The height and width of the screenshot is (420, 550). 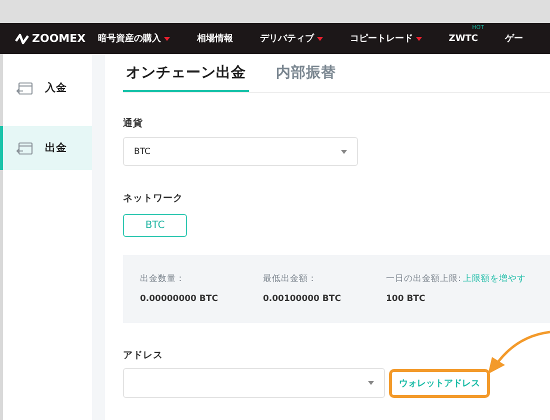 What do you see at coordinates (386, 38) in the screenshot?
I see `nav-item: コピートレード` at bounding box center [386, 38].